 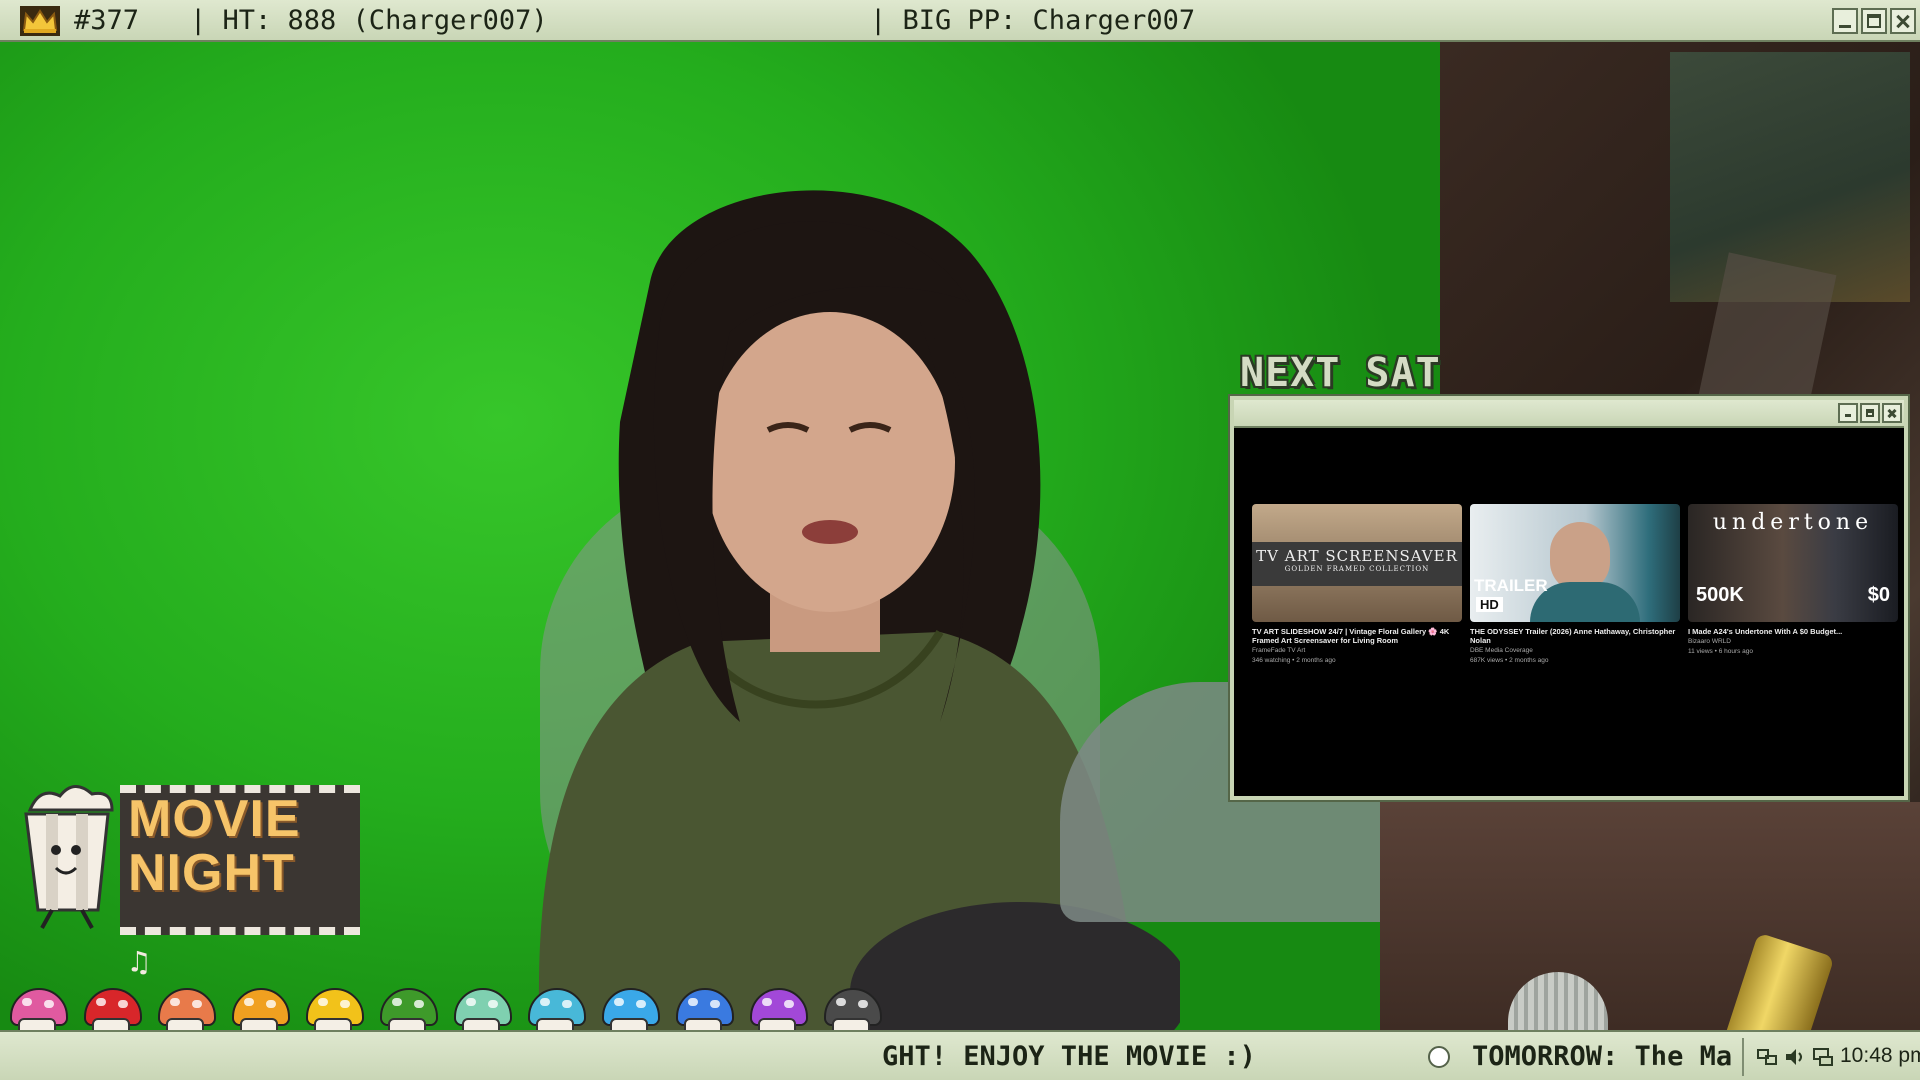 I want to click on popup-window-controls, so click(x=1870, y=413).